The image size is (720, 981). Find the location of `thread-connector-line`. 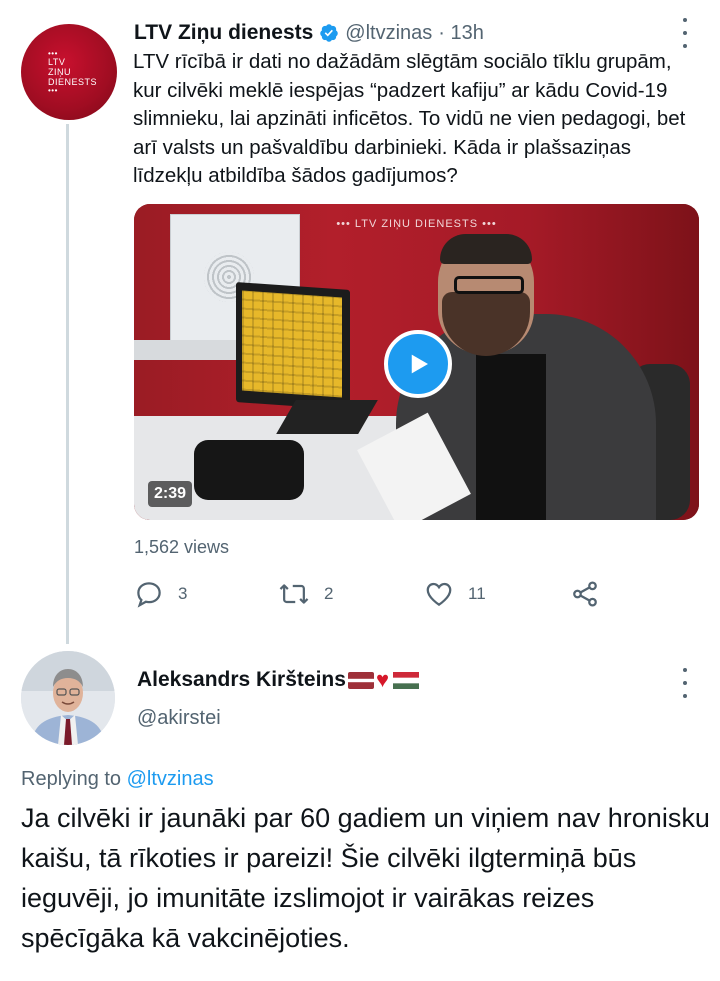

thread-connector-line is located at coordinates (67, 384).